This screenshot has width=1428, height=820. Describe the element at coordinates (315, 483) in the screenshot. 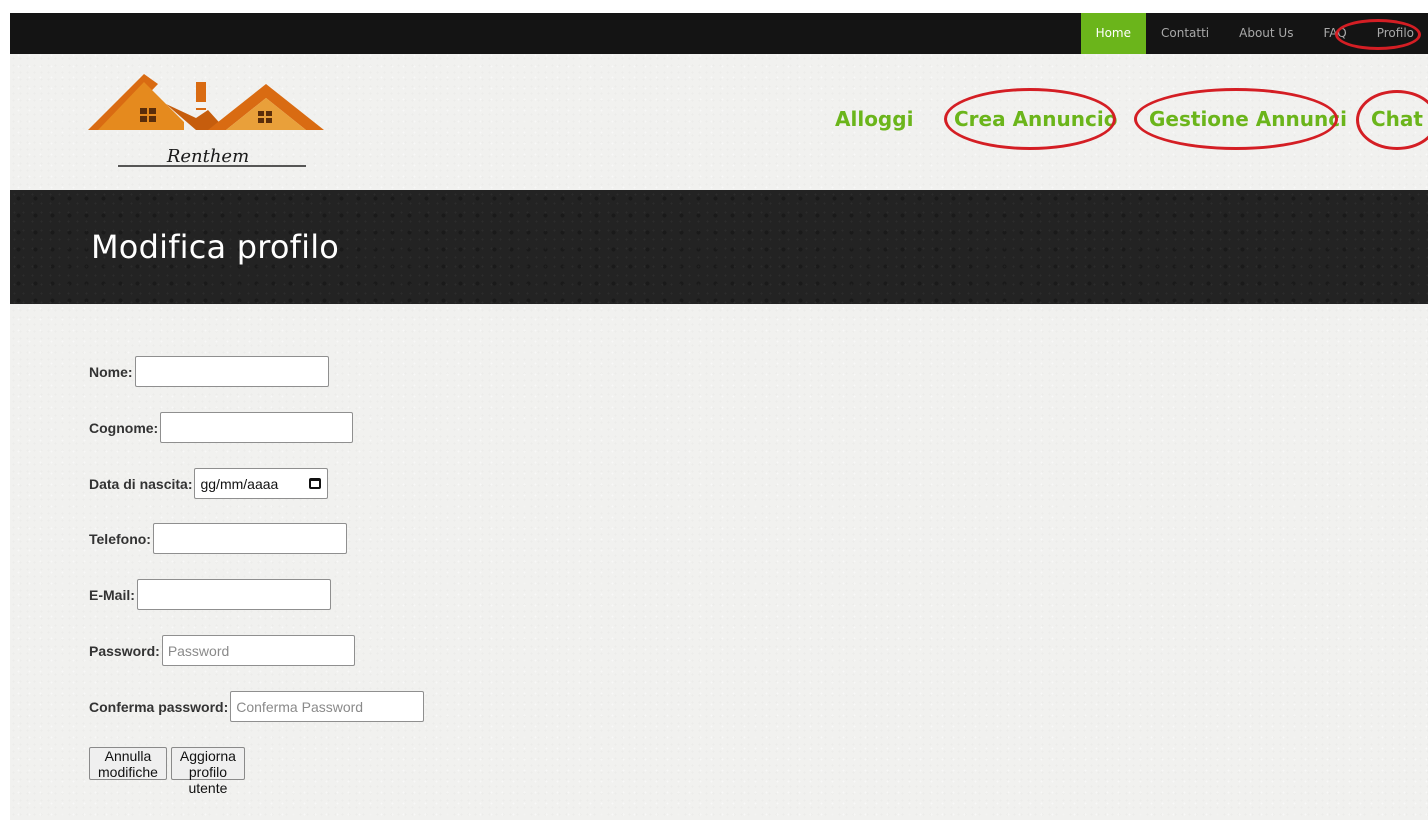

I see `calendar-icon` at that location.